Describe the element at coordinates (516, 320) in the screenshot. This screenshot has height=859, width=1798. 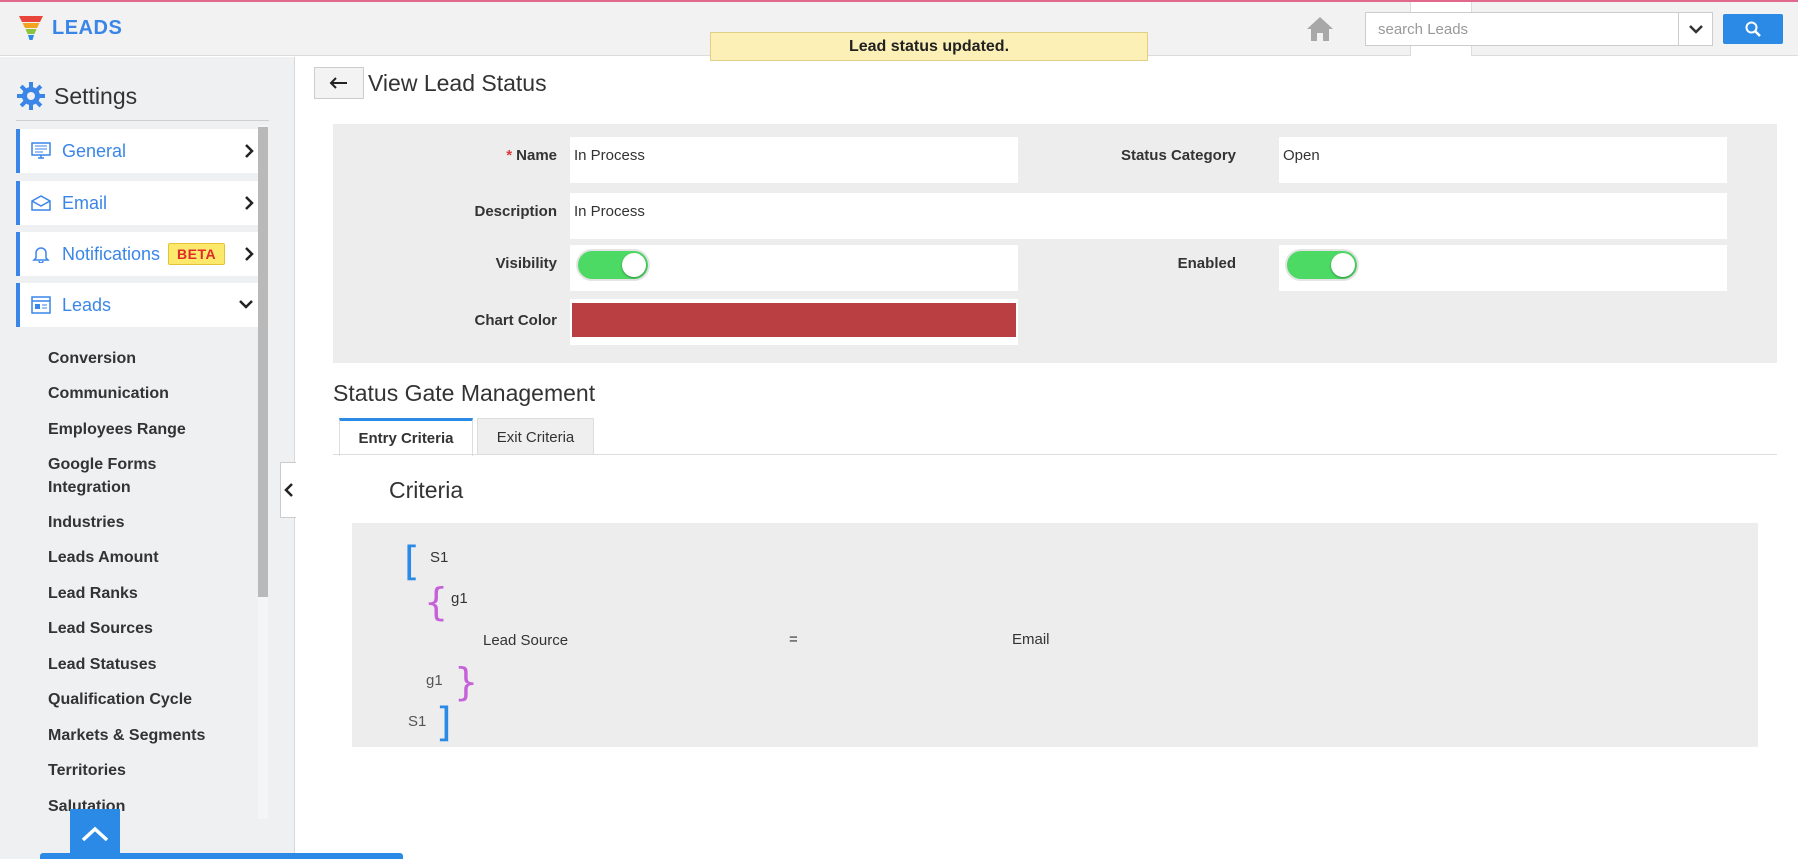
I see `chart-color-label: Chart Color` at that location.